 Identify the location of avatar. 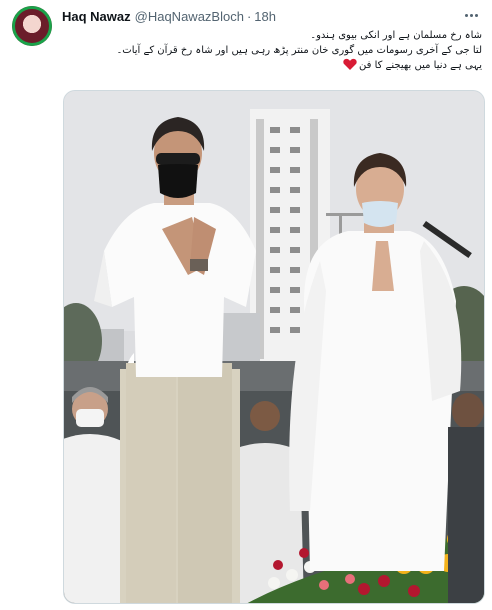
(32, 26).